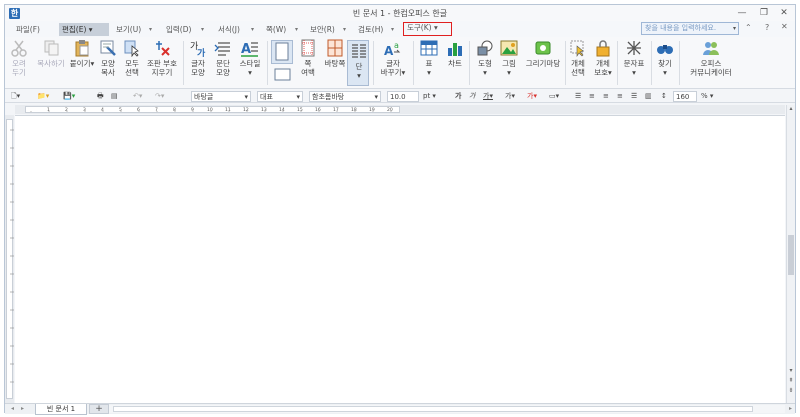 The width and height of the screenshot is (800, 417). I want to click on tab-prev-icon: ◂, so click(12, 409).